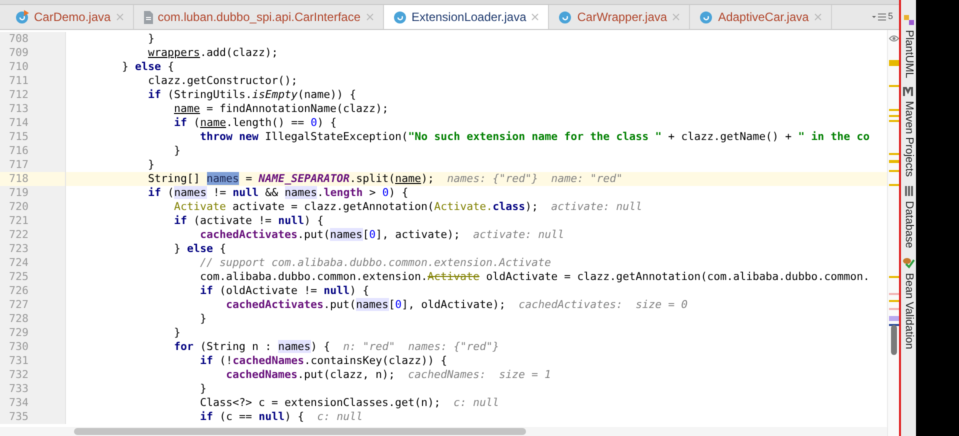  I want to click on line-number: 726, so click(19, 290).